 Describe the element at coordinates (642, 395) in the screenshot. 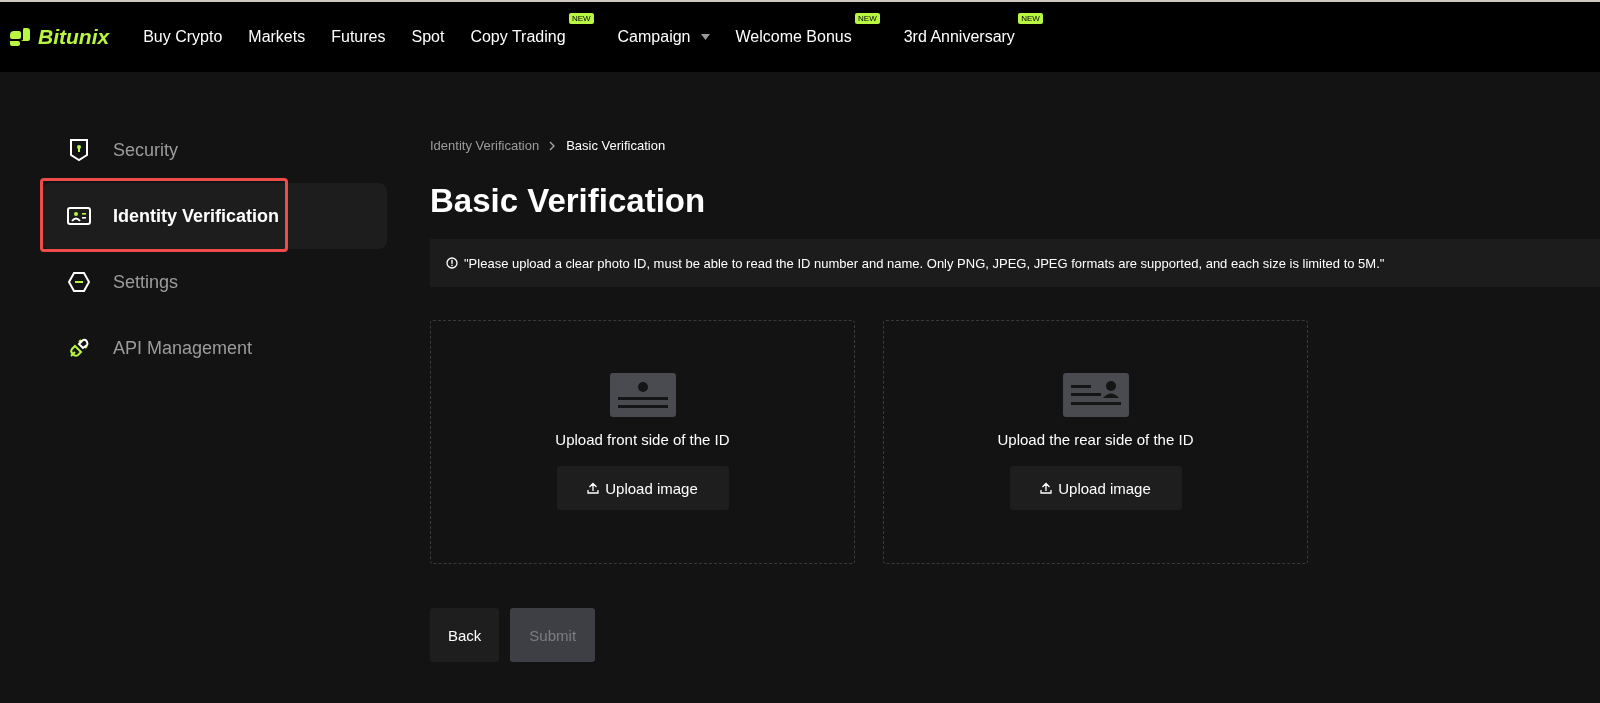

I see `id-card-front-icon` at that location.